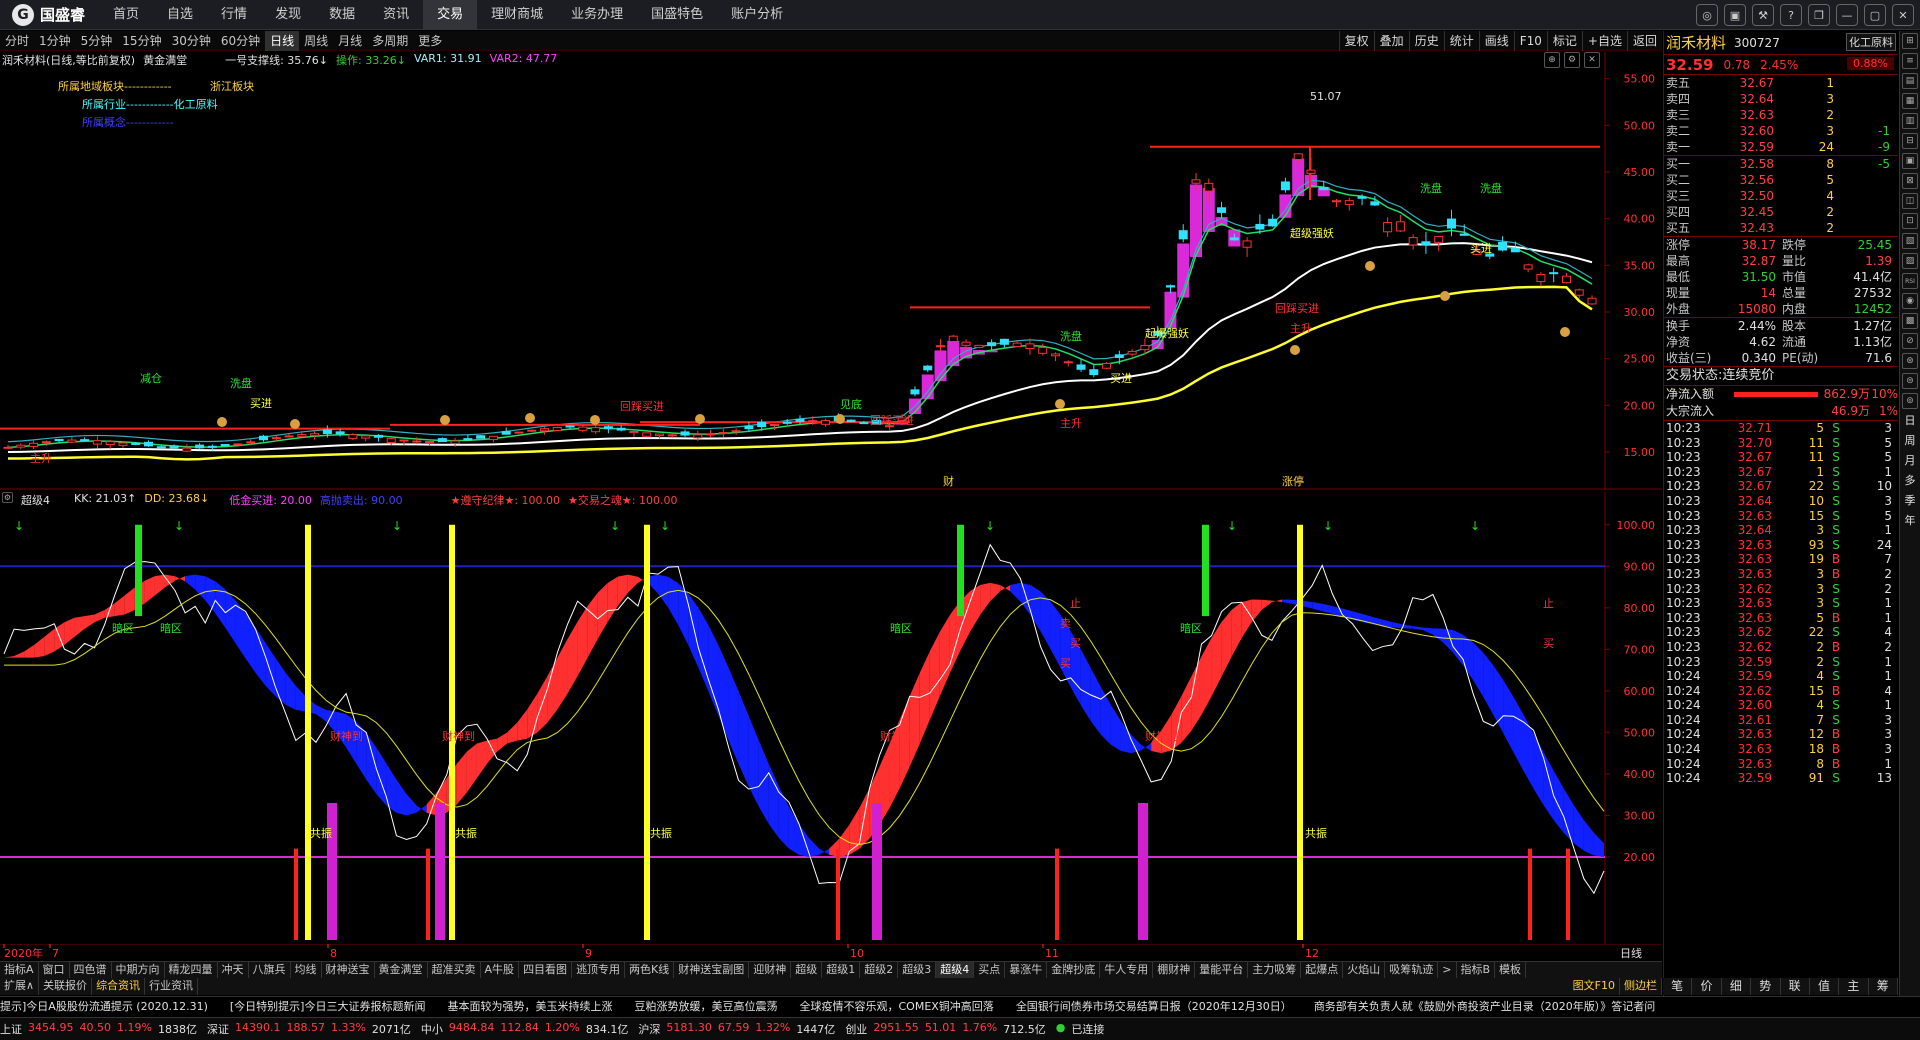  I want to click on nav-5: 资讯, so click(396, 15).